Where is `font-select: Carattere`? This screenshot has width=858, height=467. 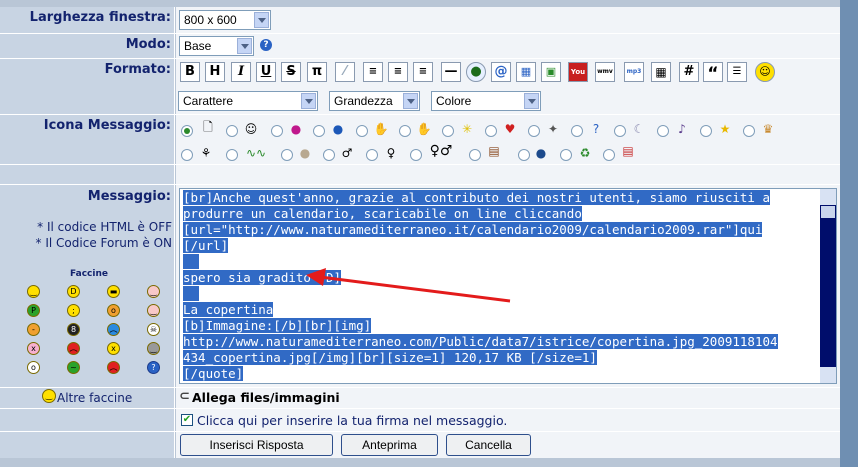
font-select: Carattere is located at coordinates (248, 101).